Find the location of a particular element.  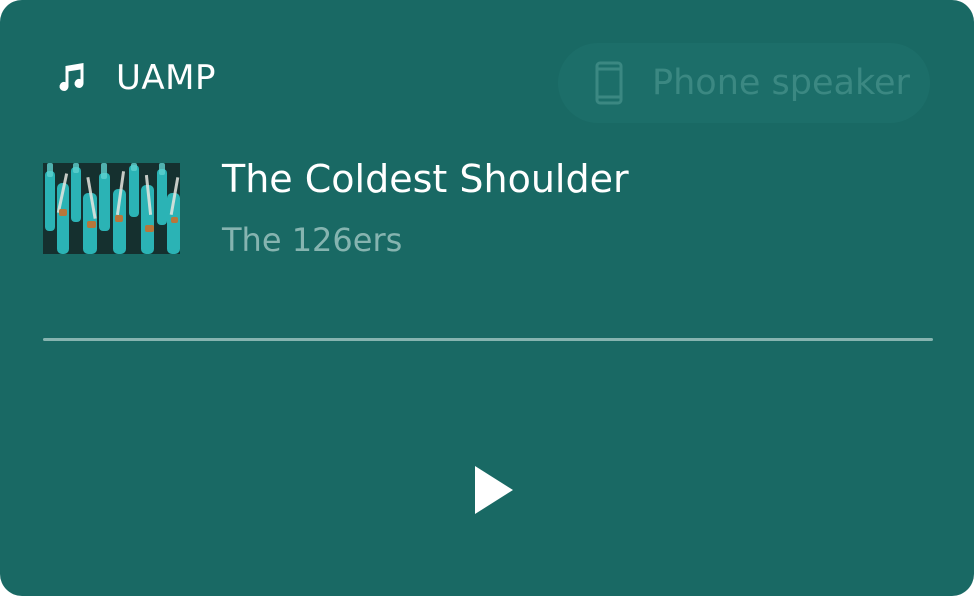

track-artist: The 126ers is located at coordinates (312, 240).